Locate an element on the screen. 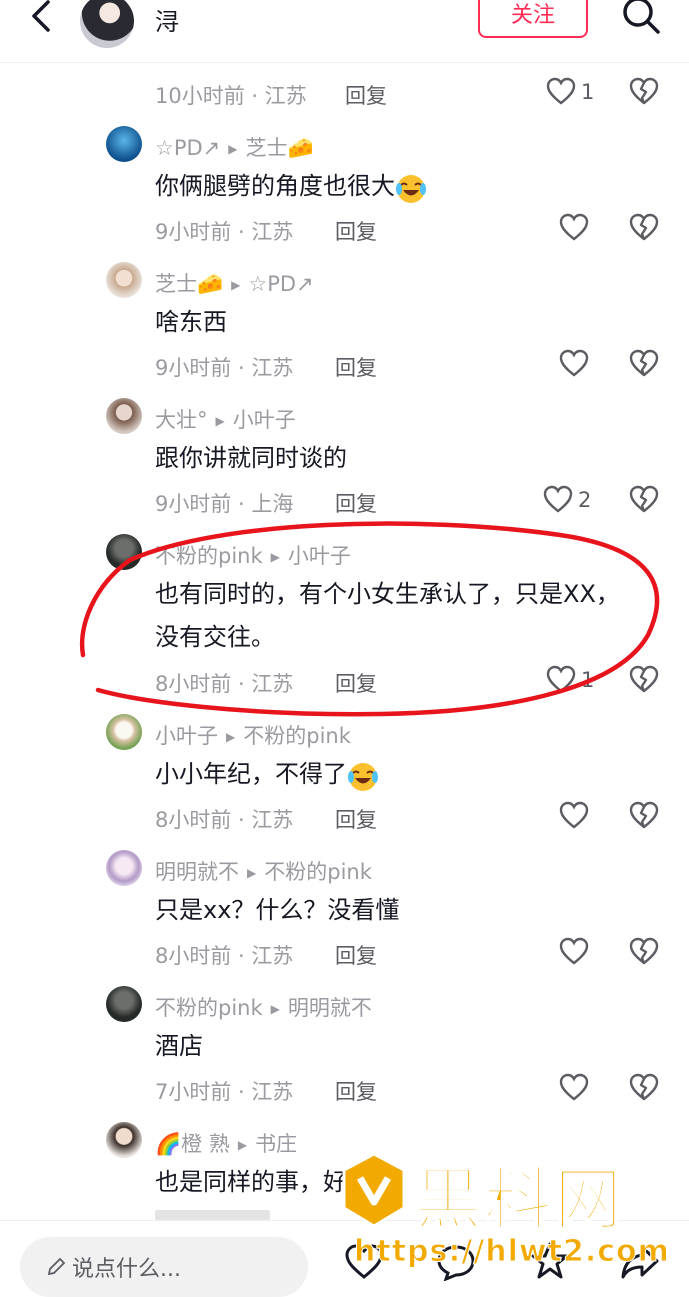  comment-text: 啥东西 is located at coordinates (191, 322).